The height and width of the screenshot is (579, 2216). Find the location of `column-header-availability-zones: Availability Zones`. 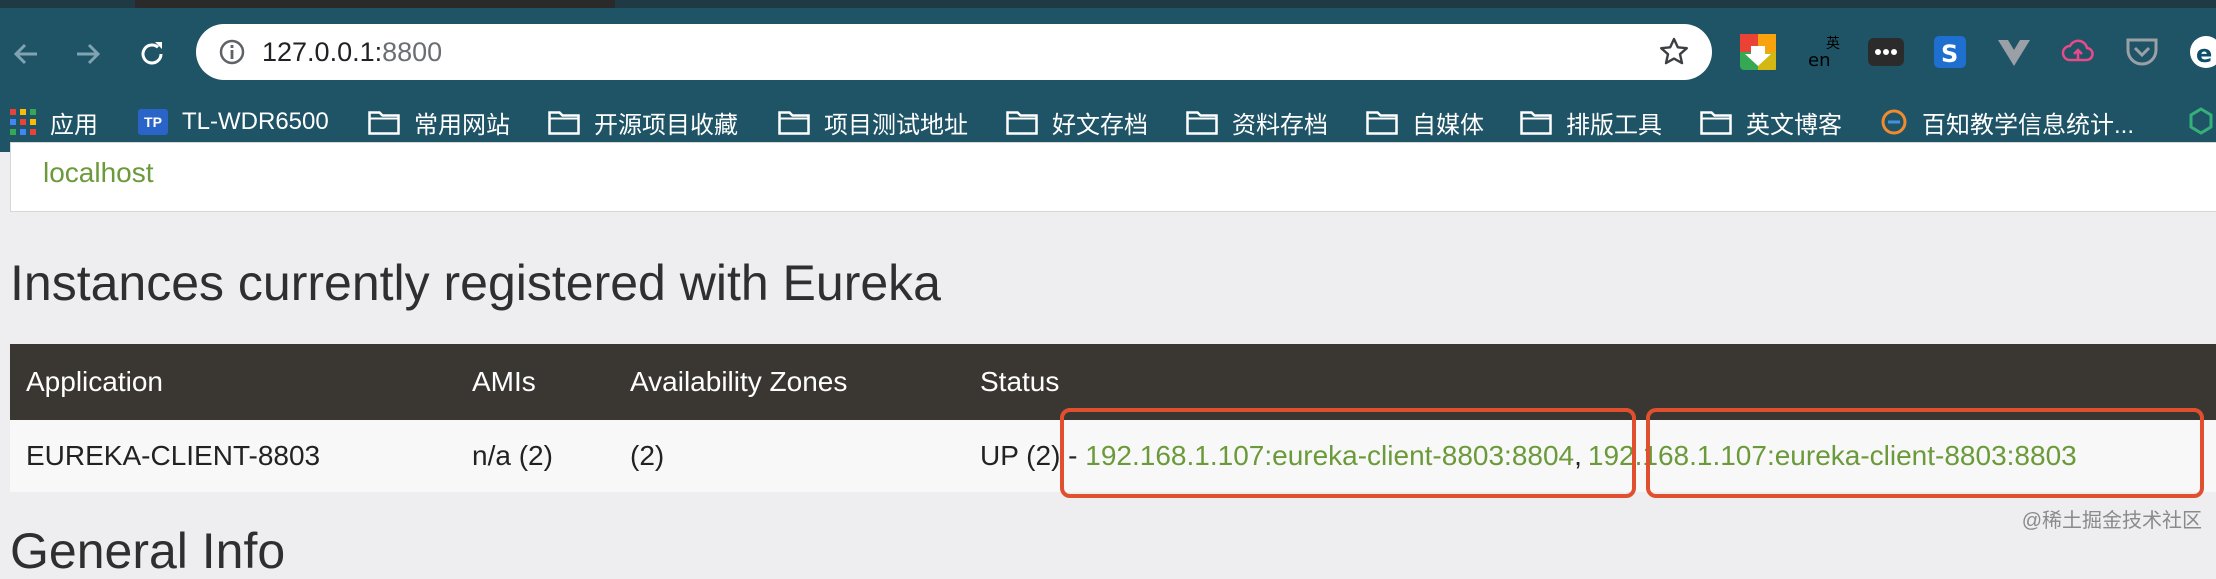

column-header-availability-zones: Availability Zones is located at coordinates (739, 381).